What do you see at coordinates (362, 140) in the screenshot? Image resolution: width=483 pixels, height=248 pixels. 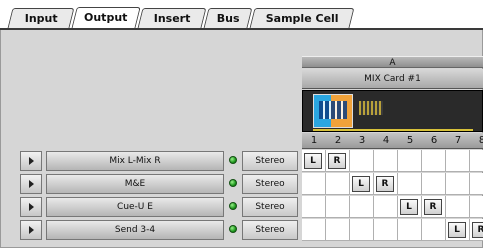 I see `column-number: 3` at bounding box center [362, 140].